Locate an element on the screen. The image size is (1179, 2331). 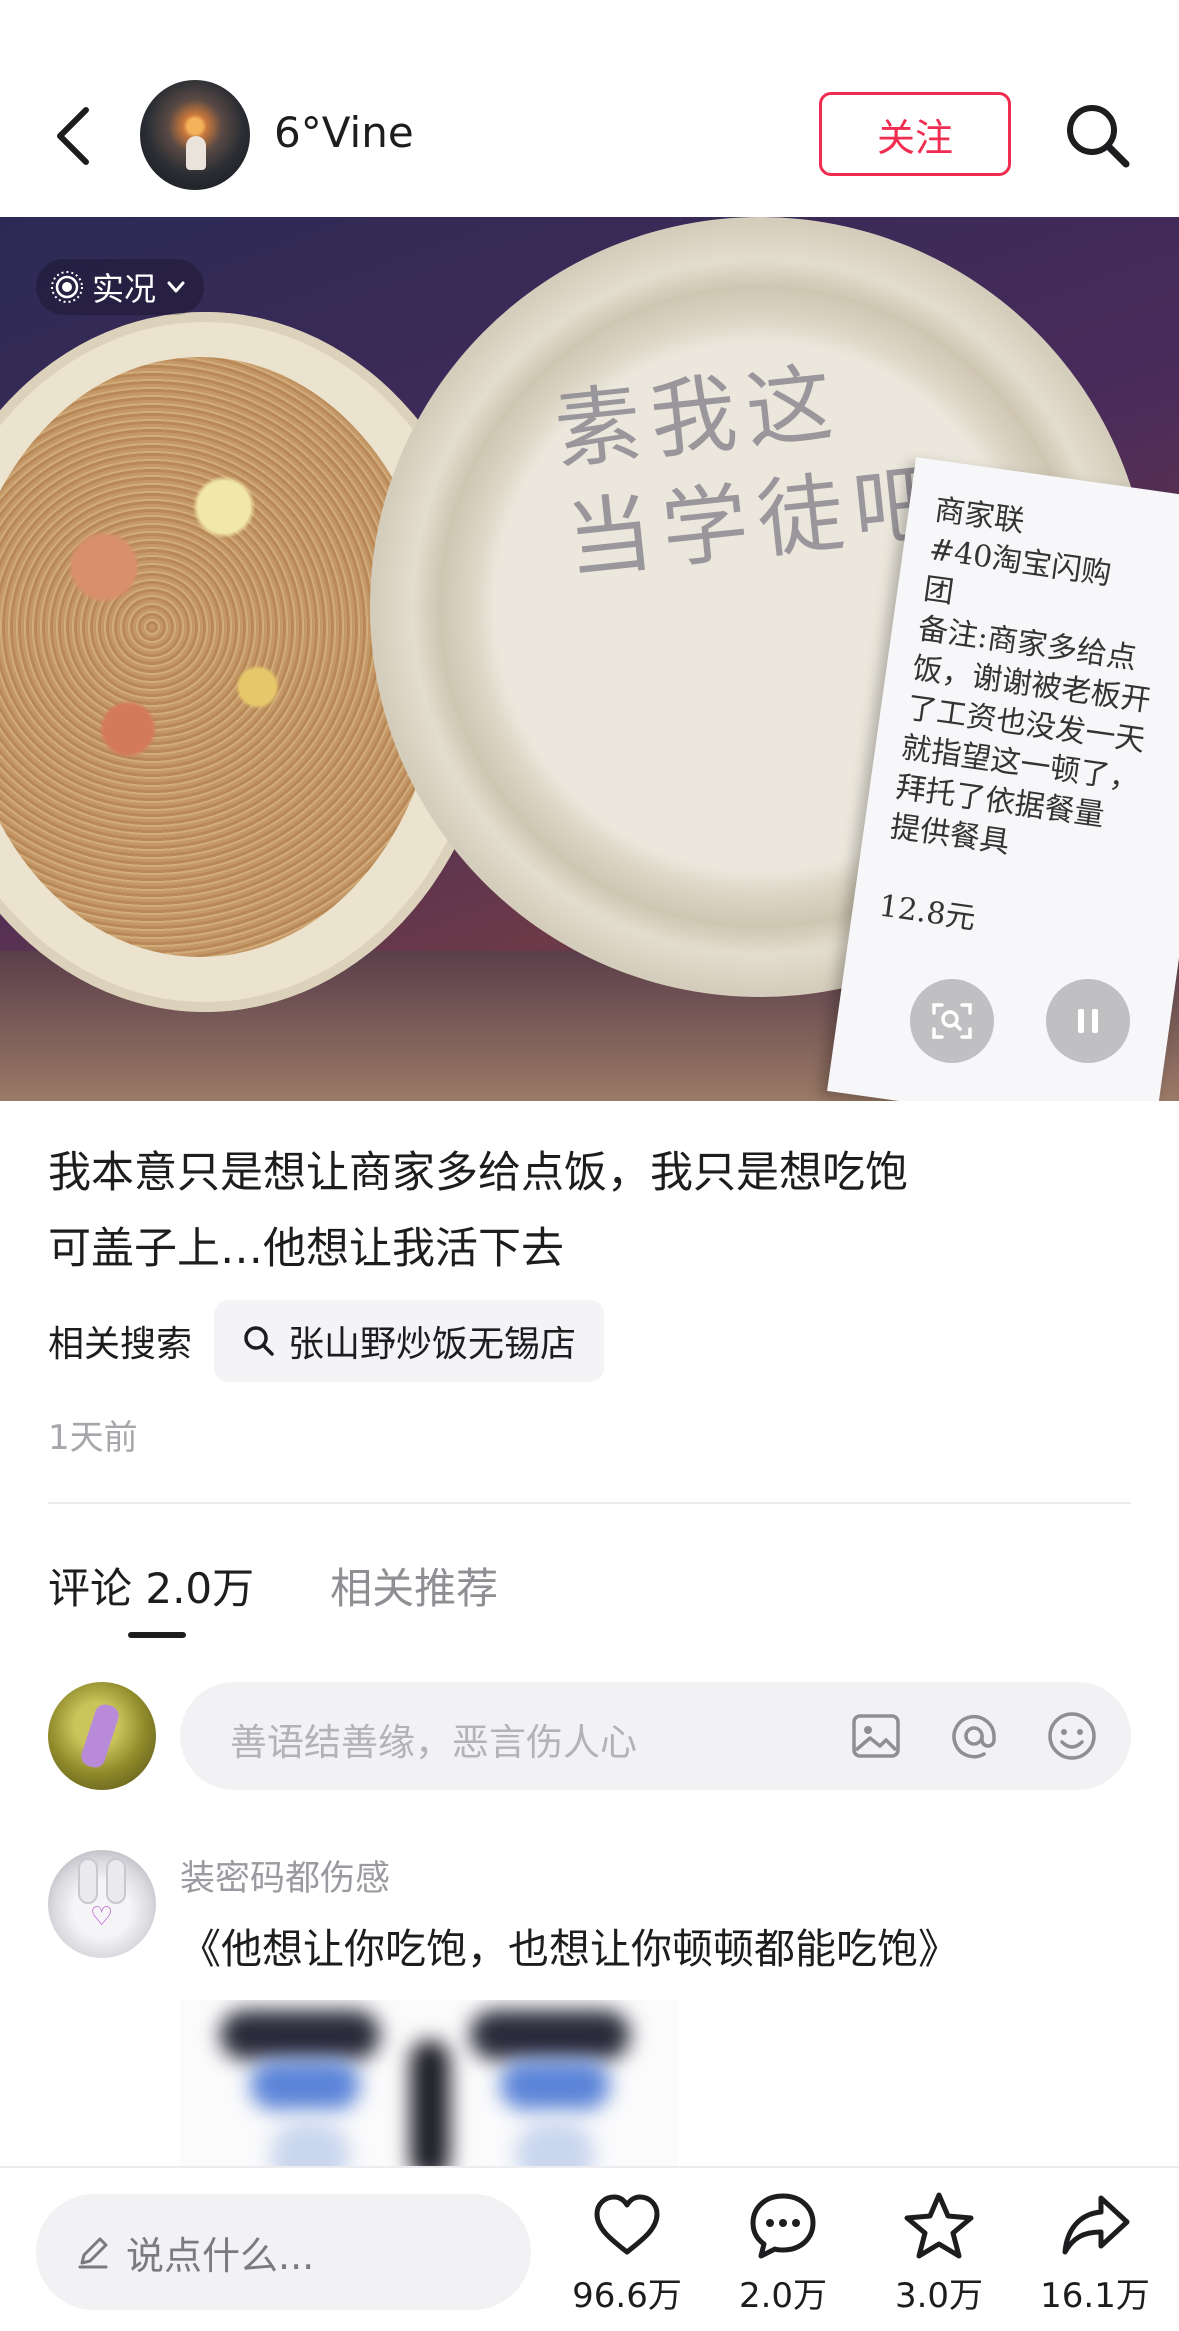
heart-icon is located at coordinates (627, 2224).